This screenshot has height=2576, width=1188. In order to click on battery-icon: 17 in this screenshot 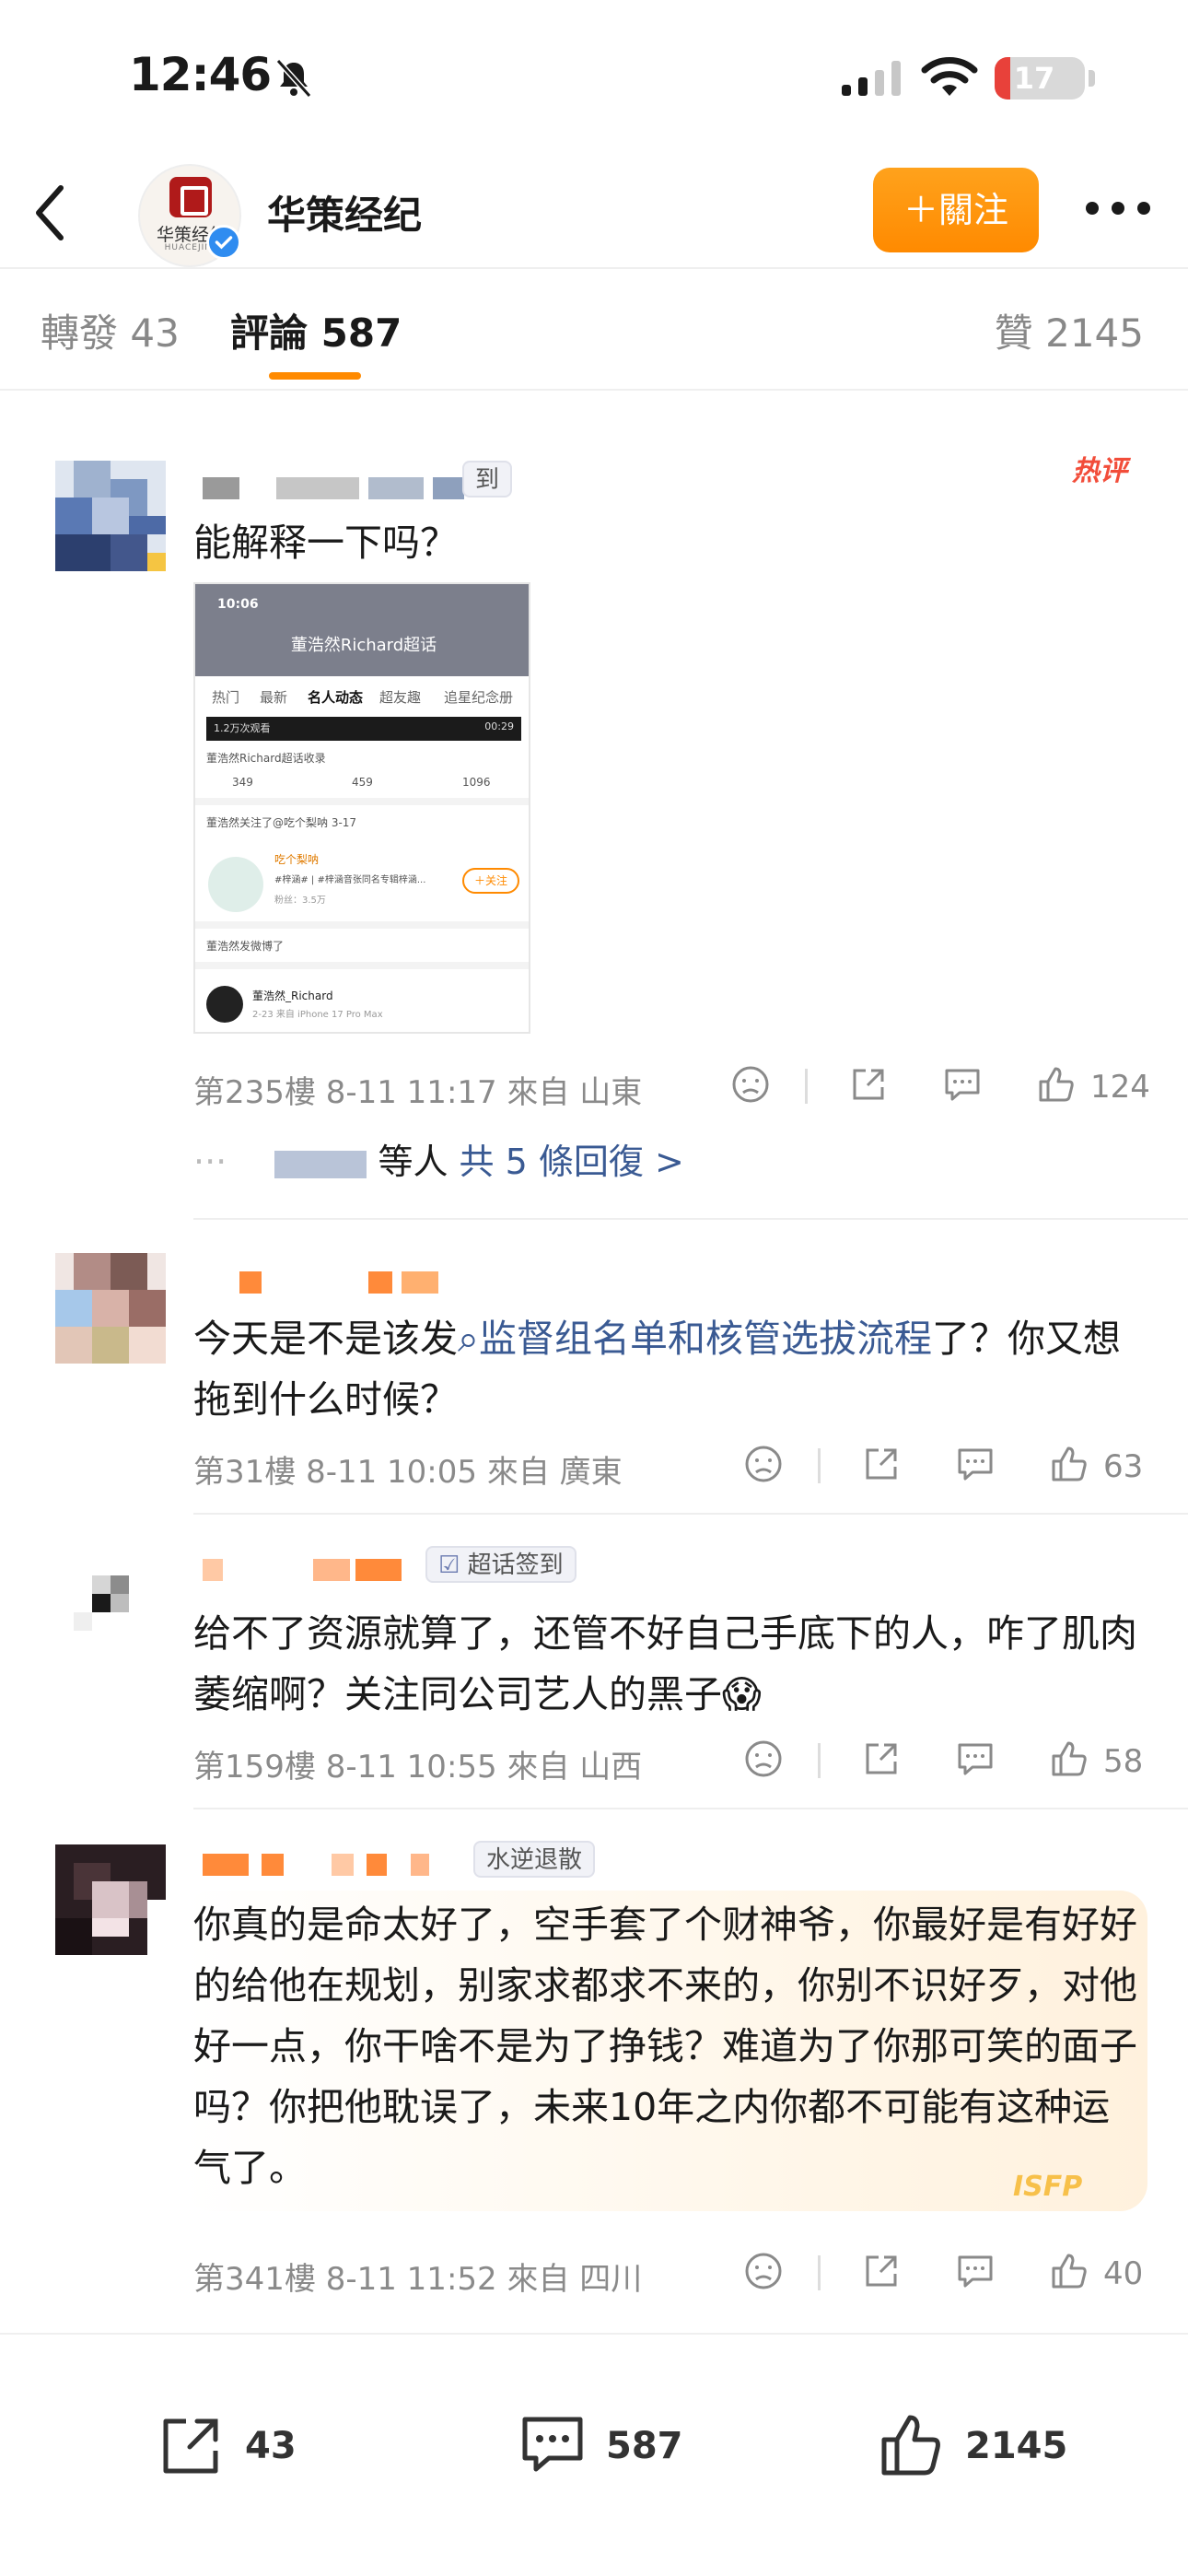, I will do `click(1040, 78)`.